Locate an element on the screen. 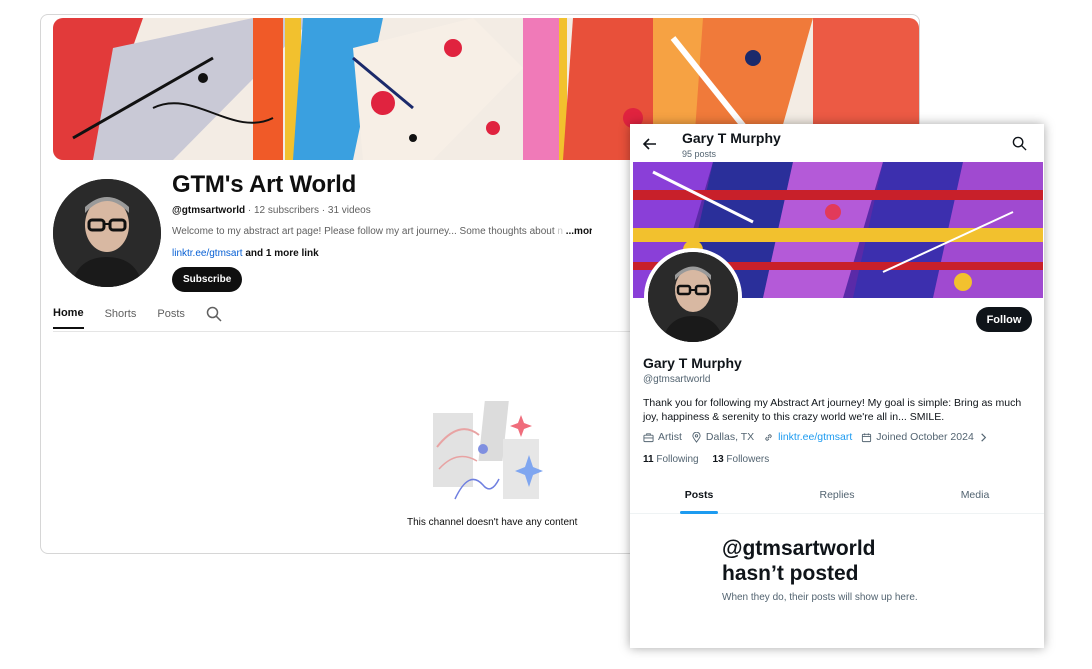 Image resolution: width=1092 pixels, height=669 pixels. youtube-channel-name: GTM's Art World is located at coordinates (264, 184).